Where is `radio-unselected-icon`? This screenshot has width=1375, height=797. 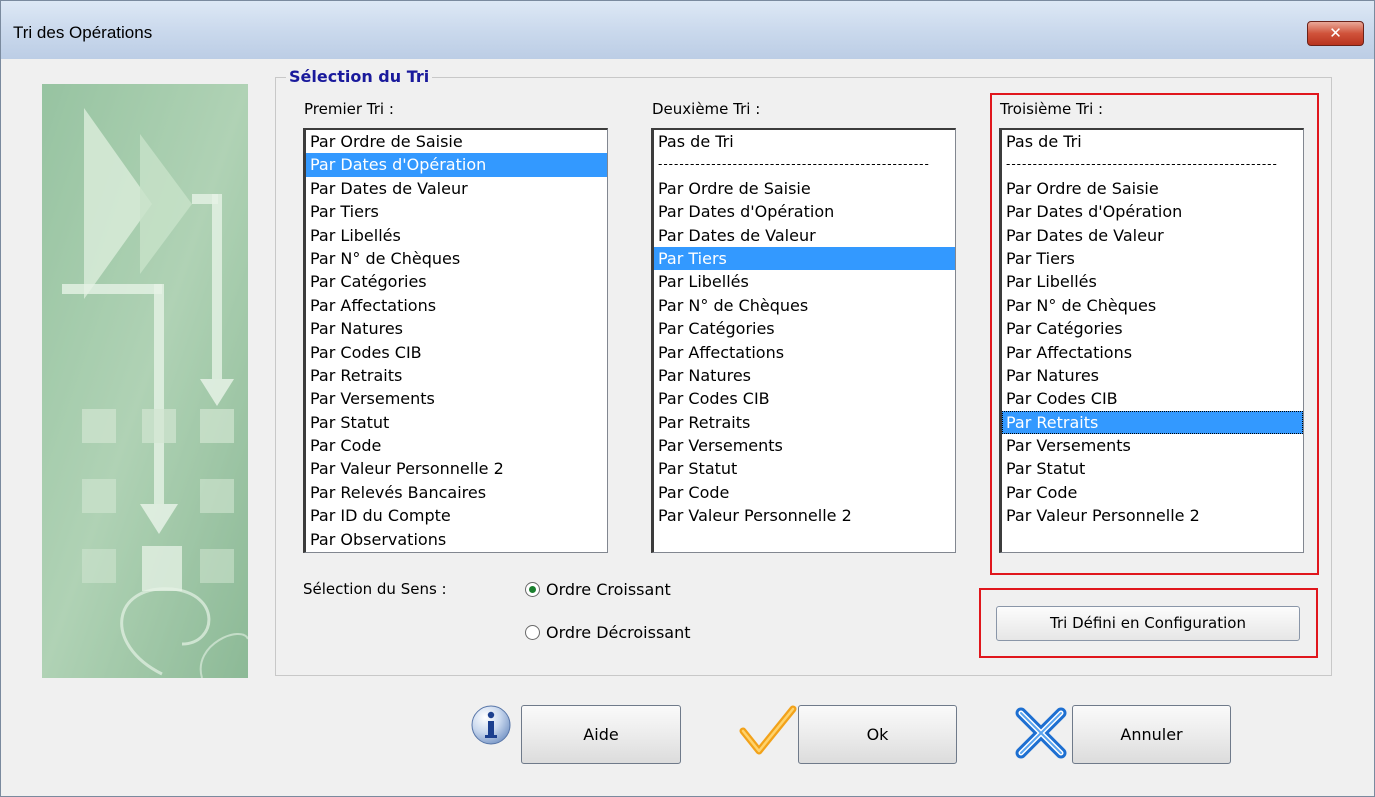 radio-unselected-icon is located at coordinates (532, 632).